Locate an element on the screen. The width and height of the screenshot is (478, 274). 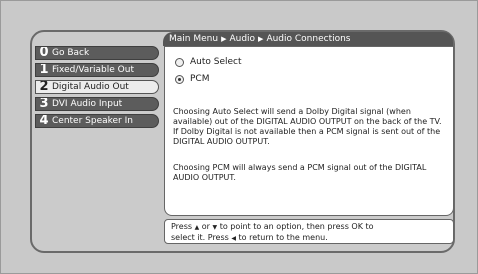
down-arrow-icon: ▼ is located at coordinates (215, 227).